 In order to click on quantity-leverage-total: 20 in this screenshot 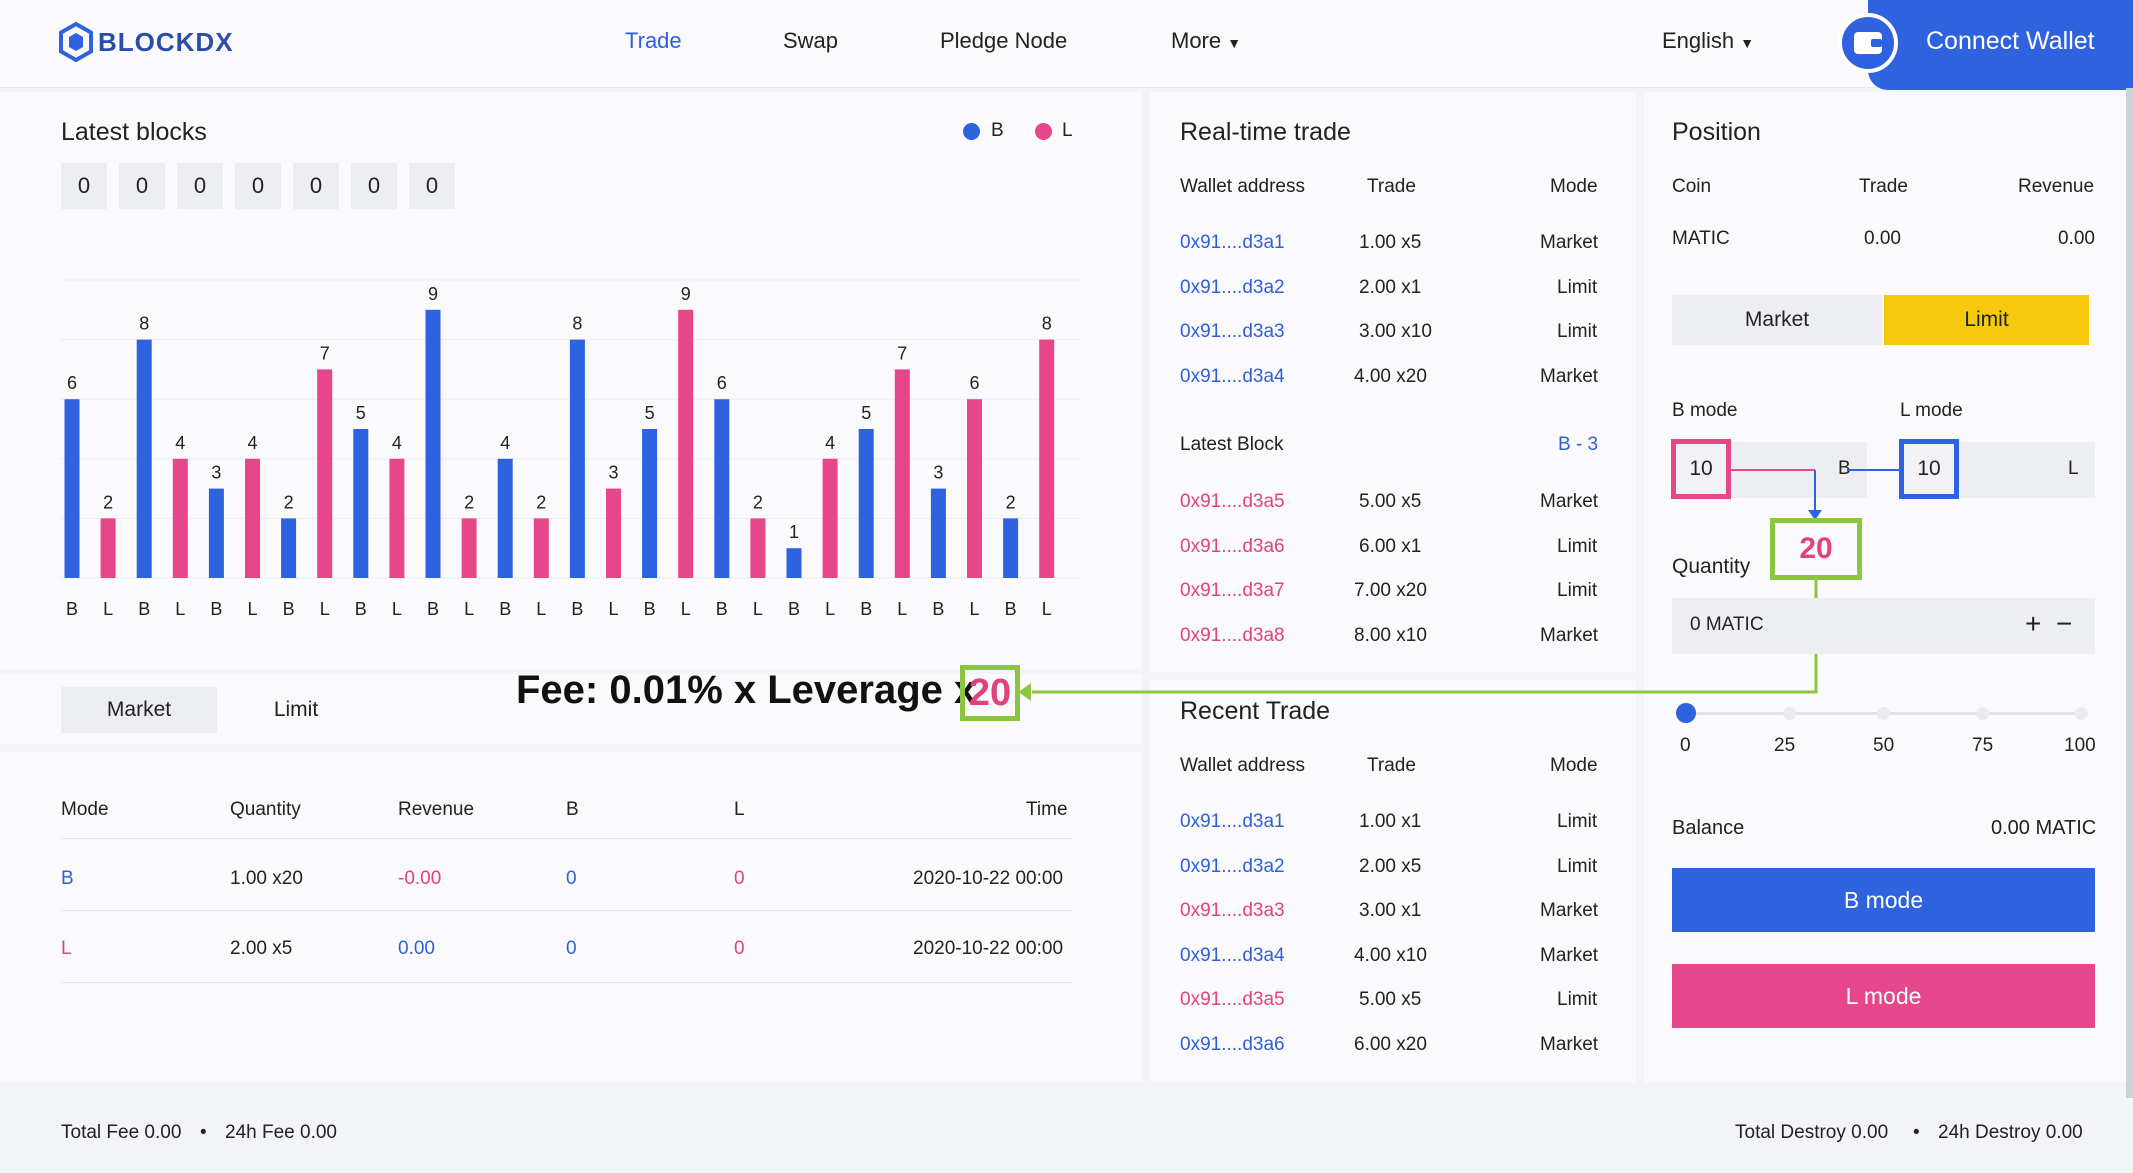, I will do `click(1816, 549)`.